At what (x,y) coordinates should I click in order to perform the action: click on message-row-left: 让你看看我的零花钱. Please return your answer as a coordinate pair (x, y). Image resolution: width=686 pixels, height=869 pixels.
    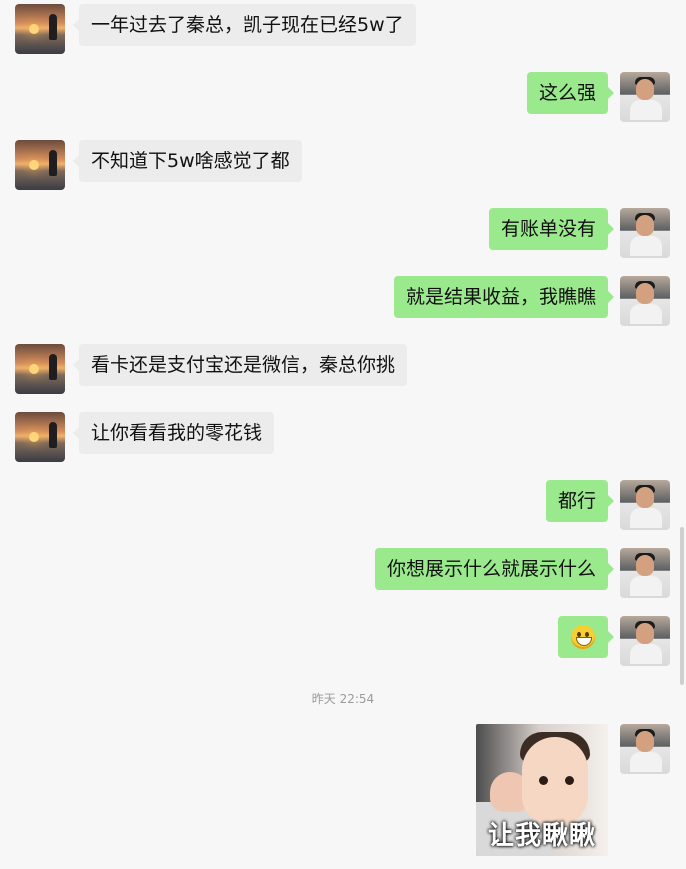
    Looking at the image, I should click on (343, 437).